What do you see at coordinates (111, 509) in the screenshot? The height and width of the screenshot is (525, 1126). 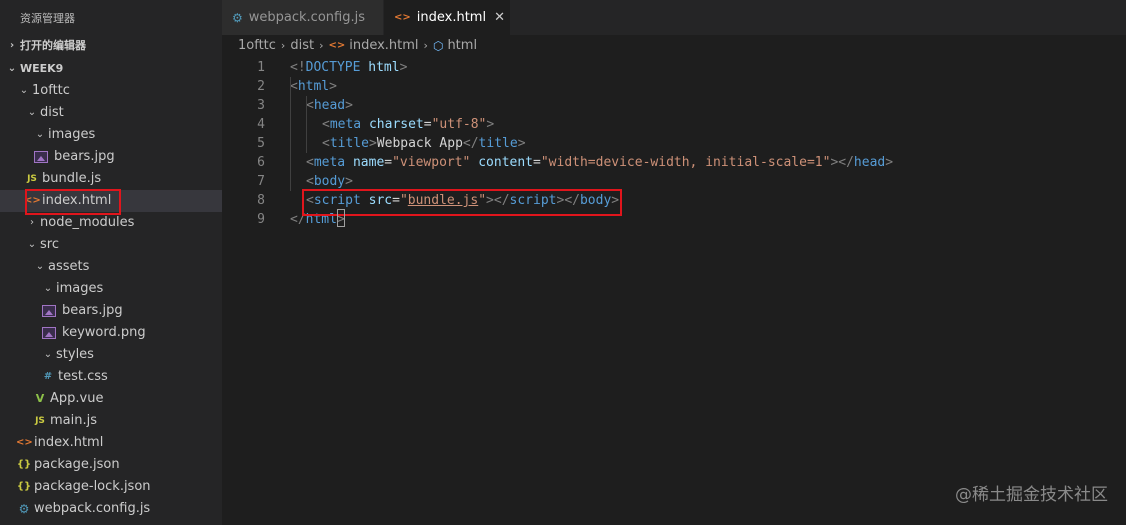 I see `tree-item: ⚙ webpack.config.js` at bounding box center [111, 509].